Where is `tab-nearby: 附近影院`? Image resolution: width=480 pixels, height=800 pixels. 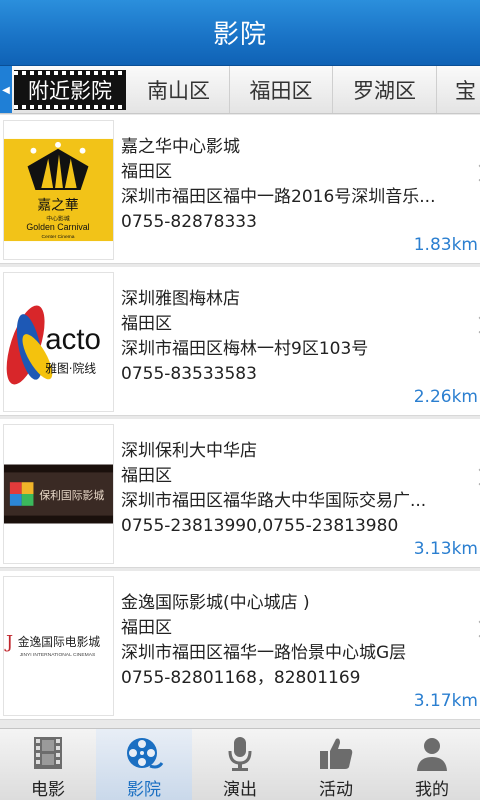
tab-nearby: 附近影院 is located at coordinates (70, 90).